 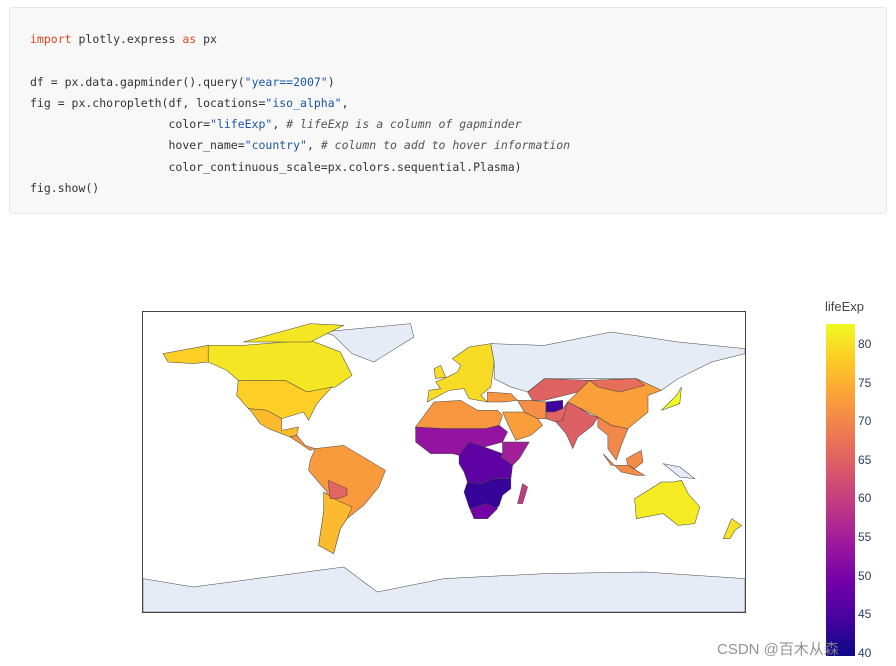 I want to click on code-token: # column to add to hover information, so click(x=445, y=145).